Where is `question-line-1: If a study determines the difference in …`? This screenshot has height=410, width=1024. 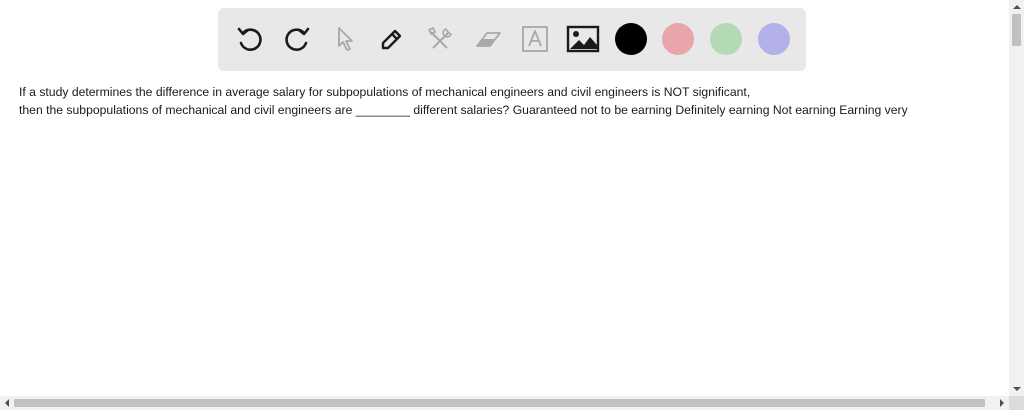
question-line-1: If a study determines the difference in … is located at coordinates (385, 92).